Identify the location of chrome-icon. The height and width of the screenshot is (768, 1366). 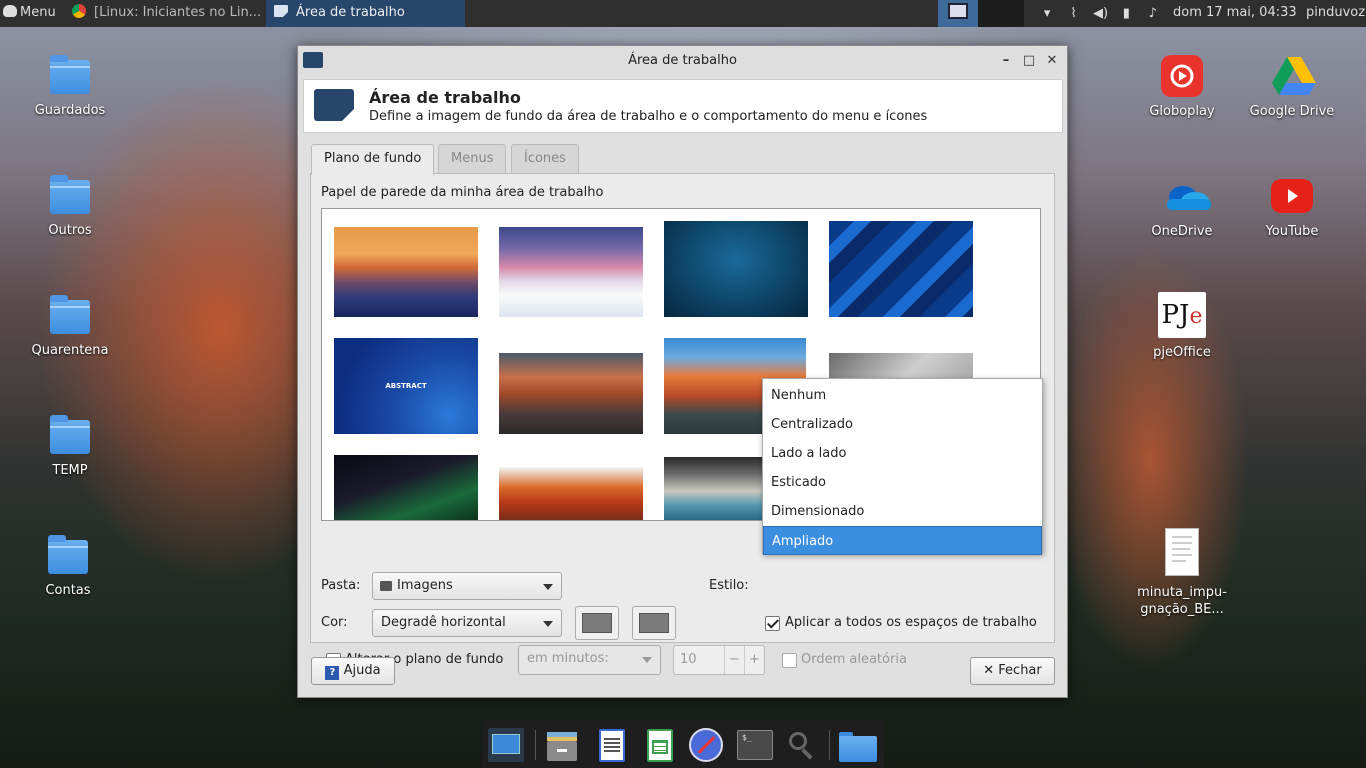
(79, 11).